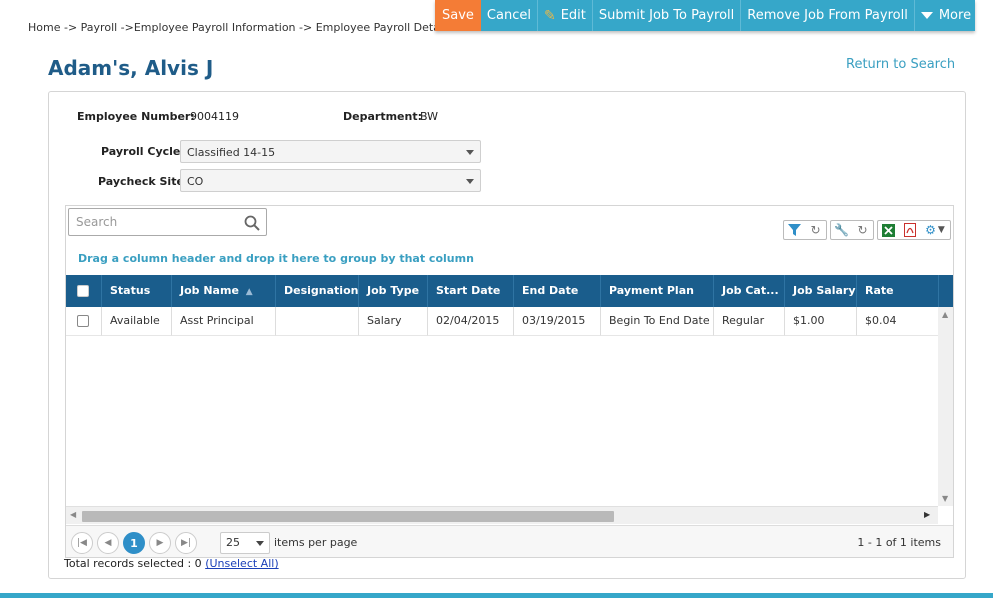 The height and width of the screenshot is (598, 993). What do you see at coordinates (945, 291) in the screenshot?
I see `header-scroll-spacer` at bounding box center [945, 291].